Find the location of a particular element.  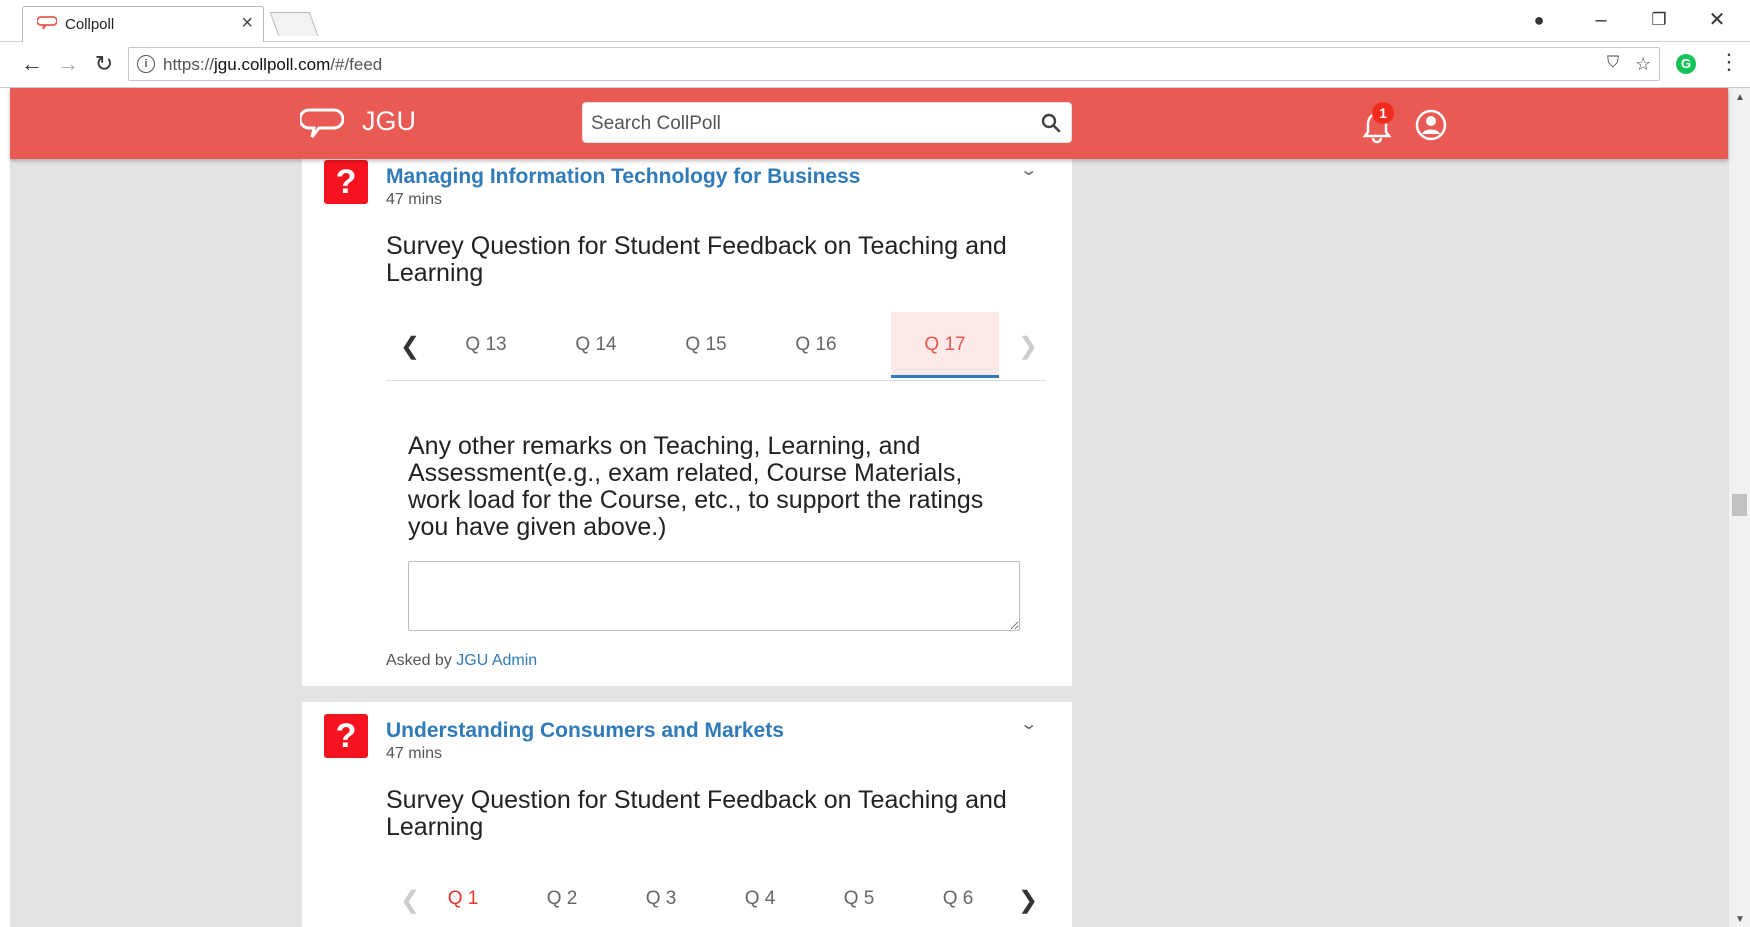

tab-q1: Q 1 is located at coordinates (463, 896).